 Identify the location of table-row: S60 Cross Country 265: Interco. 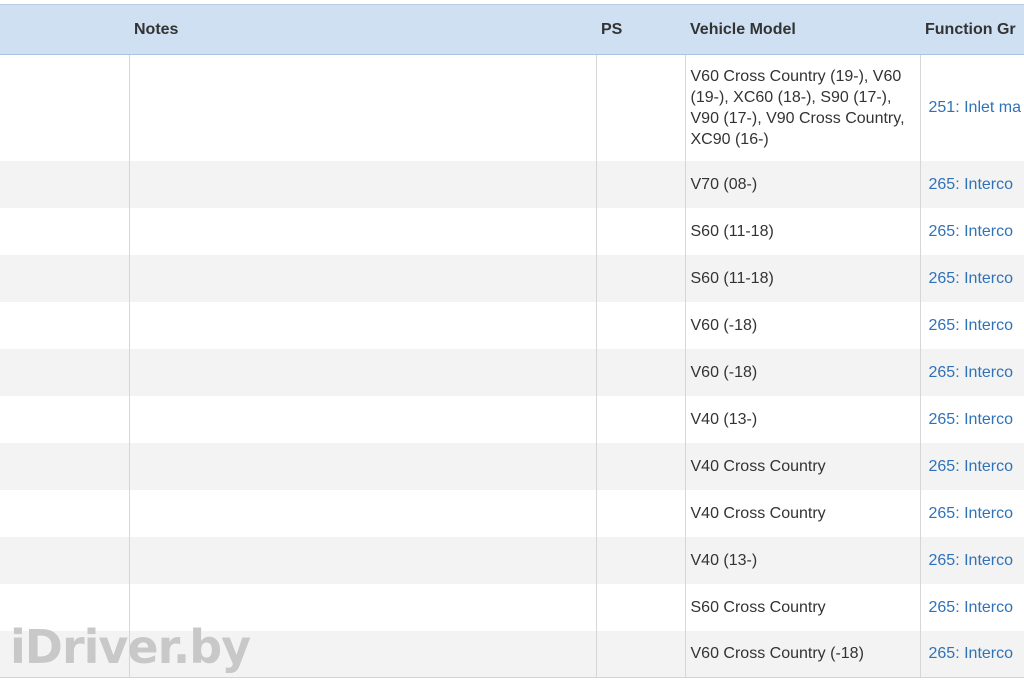
(512, 607).